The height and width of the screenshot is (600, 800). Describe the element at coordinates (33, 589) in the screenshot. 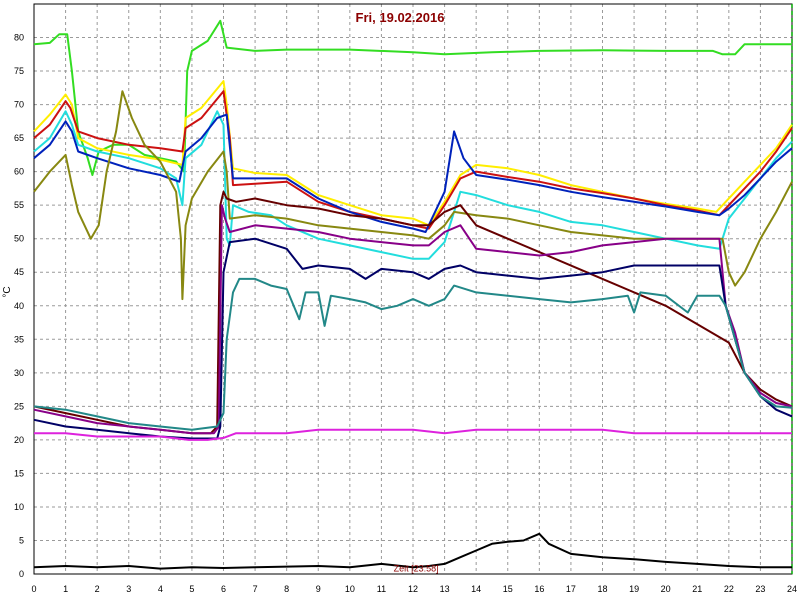

I see `x-tick-label: 0` at that location.